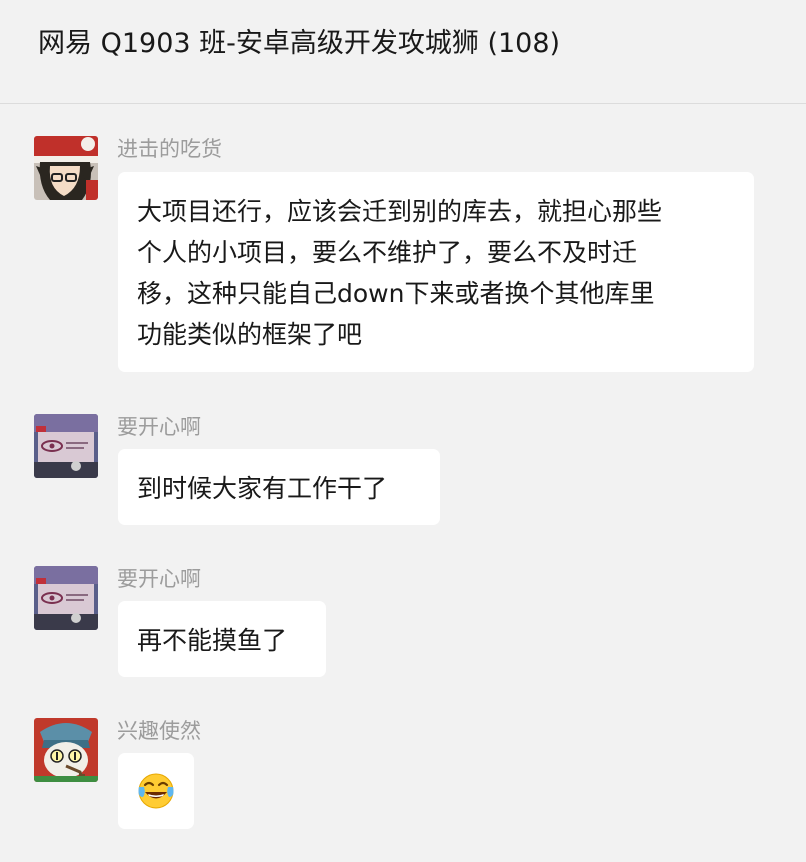 Image resolution: width=806 pixels, height=862 pixels. What do you see at coordinates (250, 334) in the screenshot?
I see `message-line: 功能类似的框架了吧` at bounding box center [250, 334].